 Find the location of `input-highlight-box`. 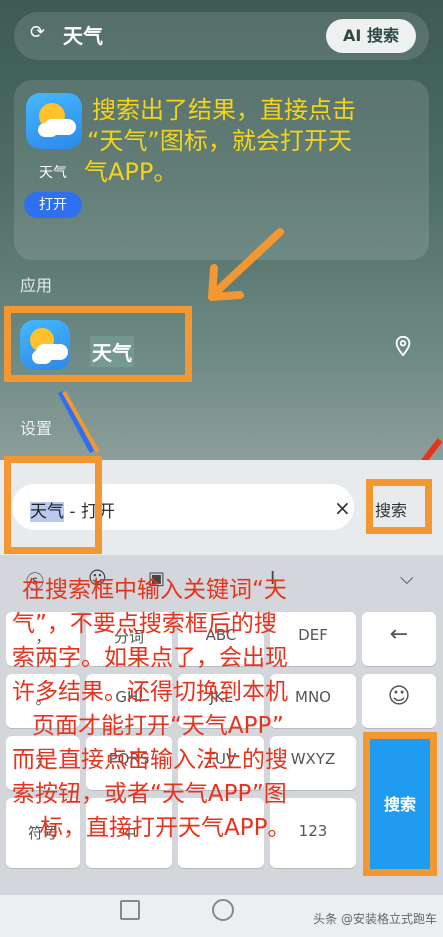

input-highlight-box is located at coordinates (53, 505).